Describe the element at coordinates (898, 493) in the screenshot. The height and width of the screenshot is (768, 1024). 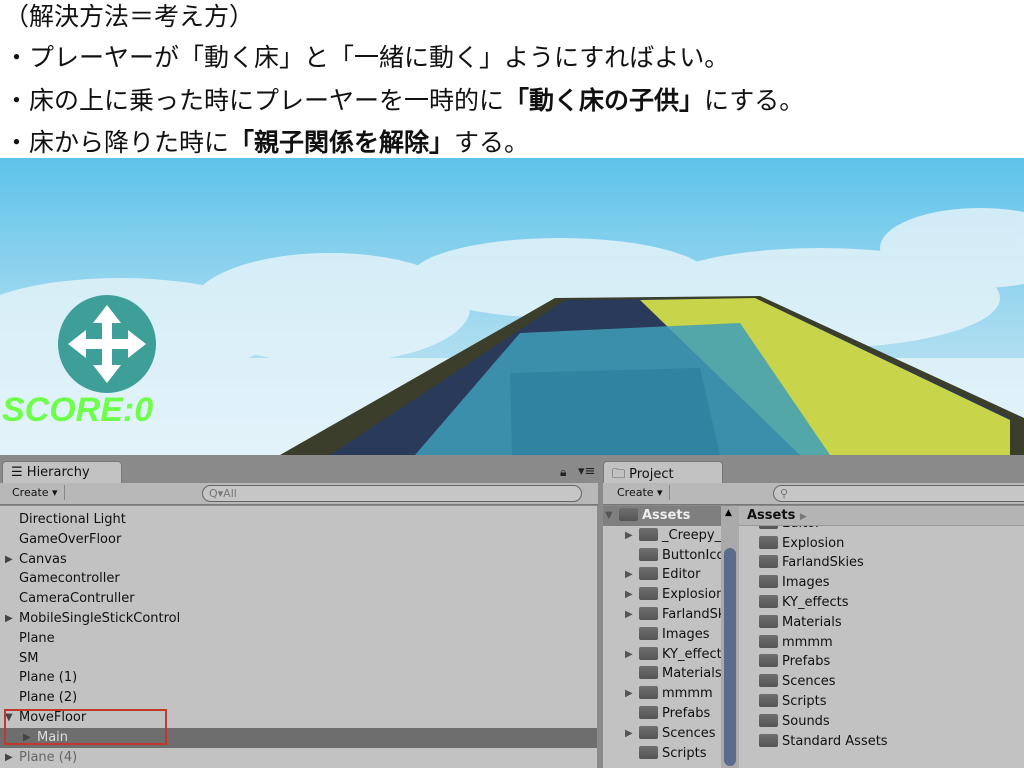
I see `project-search-input: ⚲` at that location.